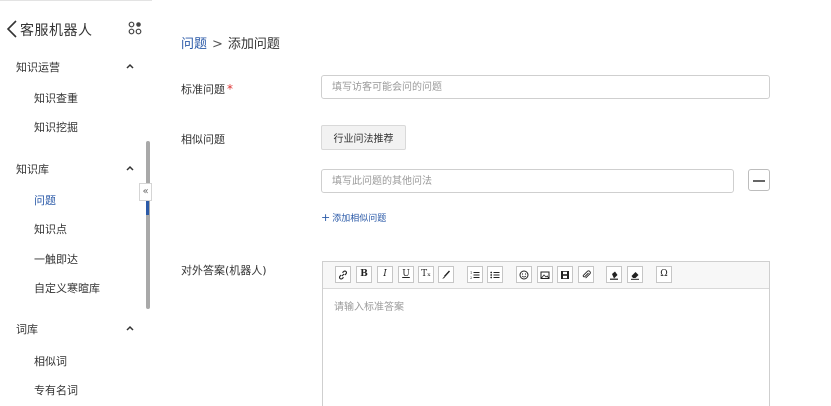 This screenshot has width=831, height=406. I want to click on industry-recommend-button: 行业问法推荐, so click(363, 137).